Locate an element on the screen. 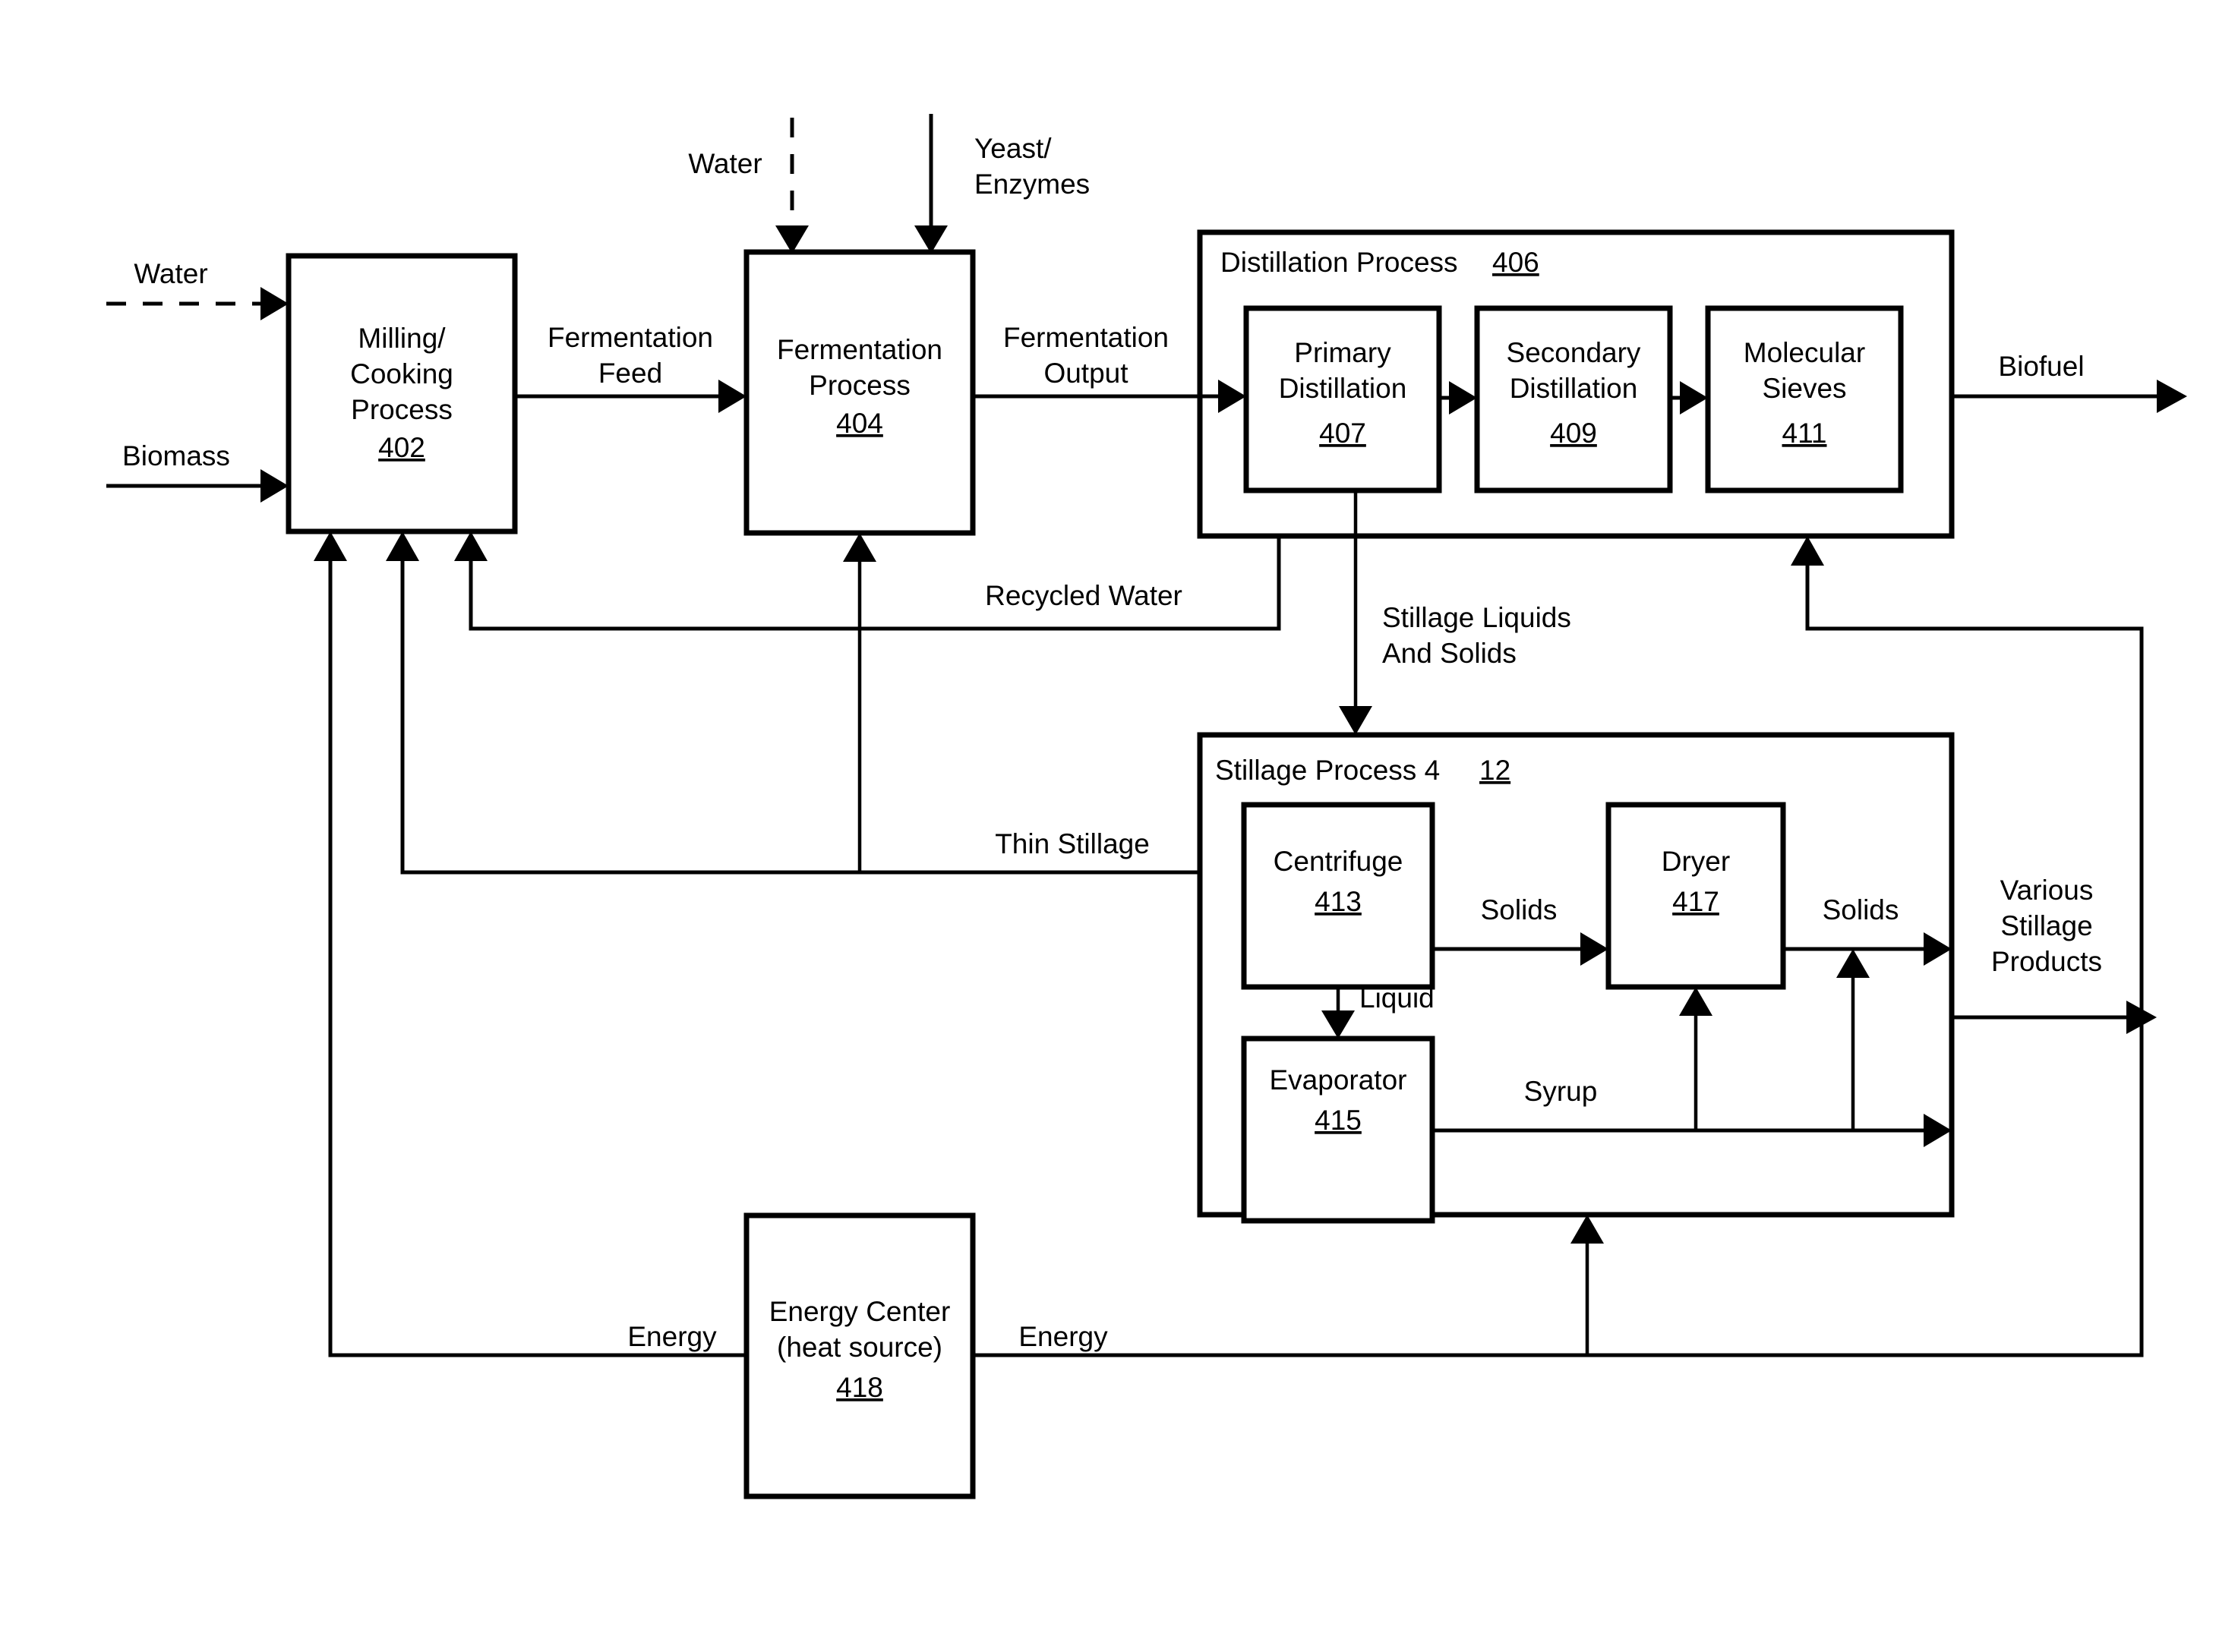 This screenshot has width=2238, height=1652. primary-distillation-box: Primary Distillation 407 is located at coordinates (1342, 399).